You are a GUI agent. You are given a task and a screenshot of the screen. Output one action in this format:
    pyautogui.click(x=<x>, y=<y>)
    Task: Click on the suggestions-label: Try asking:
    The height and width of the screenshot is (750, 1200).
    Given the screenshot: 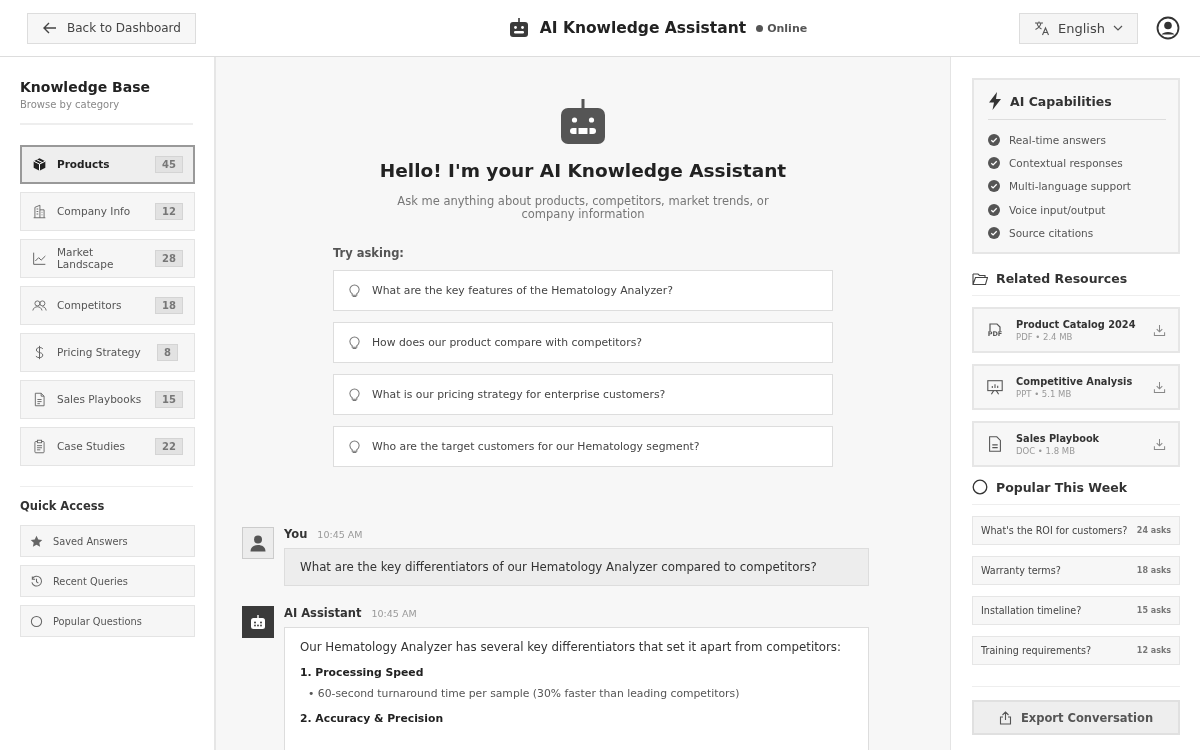 What is the action you would take?
    pyautogui.click(x=368, y=253)
    